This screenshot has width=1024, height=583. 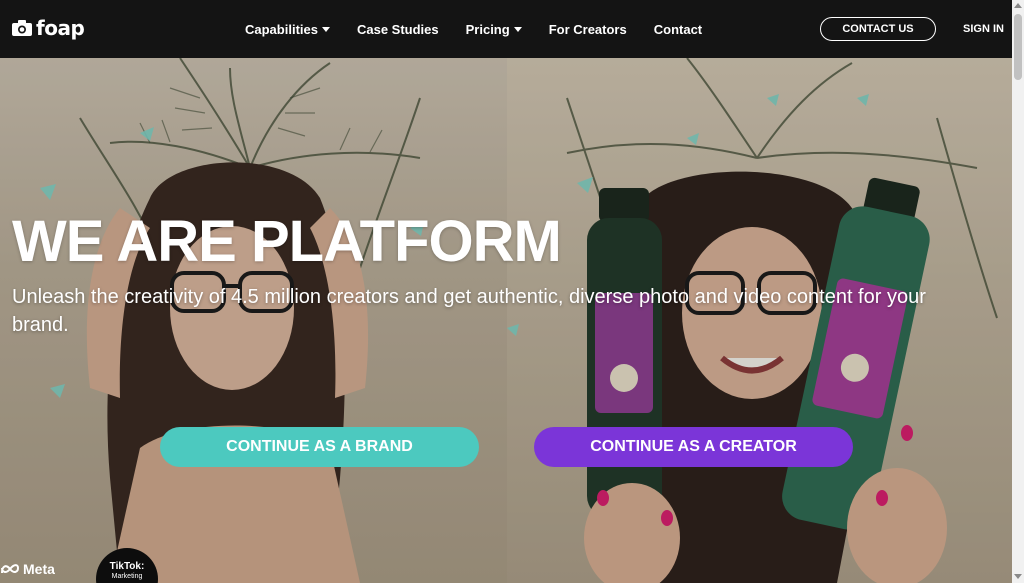 I want to click on nav-item-label: For Creators, so click(x=587, y=29).